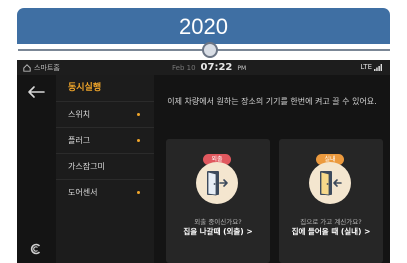  Describe the element at coordinates (105, 88) in the screenshot. I see `menu-item-simultaneous: 동시실행` at that location.